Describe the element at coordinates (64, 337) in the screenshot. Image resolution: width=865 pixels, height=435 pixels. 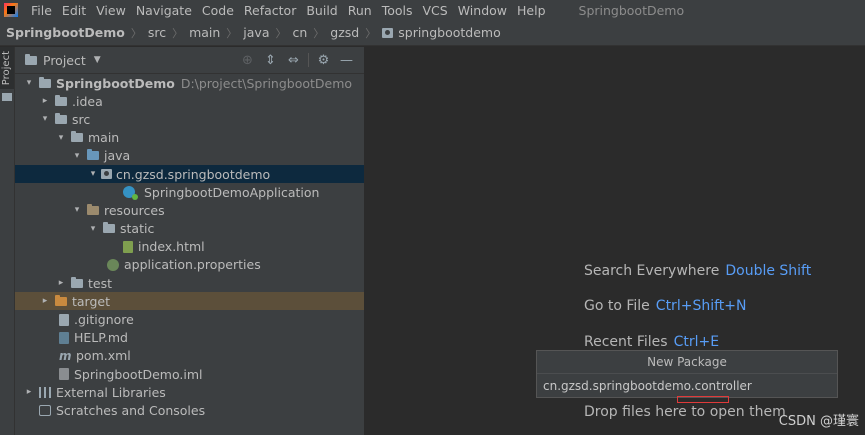
I see `markdown-file-icon` at that location.